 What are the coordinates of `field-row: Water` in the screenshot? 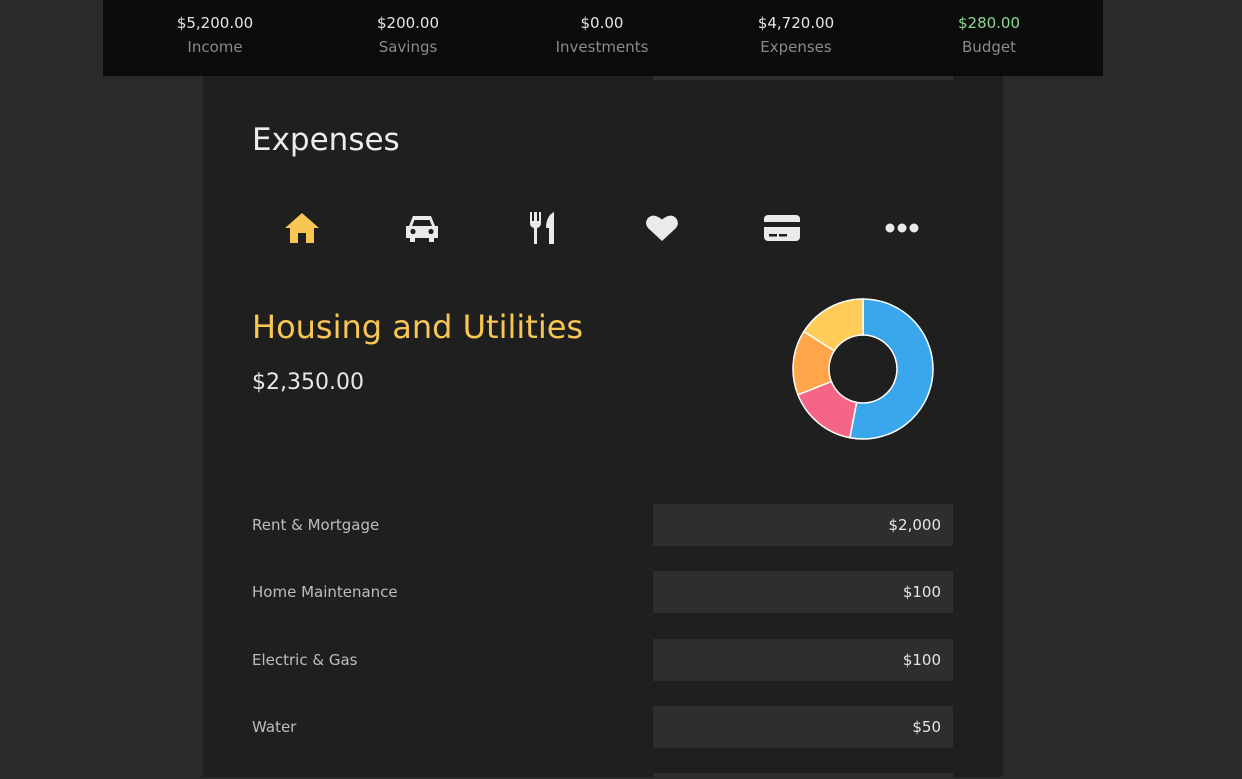 It's located at (602, 727).